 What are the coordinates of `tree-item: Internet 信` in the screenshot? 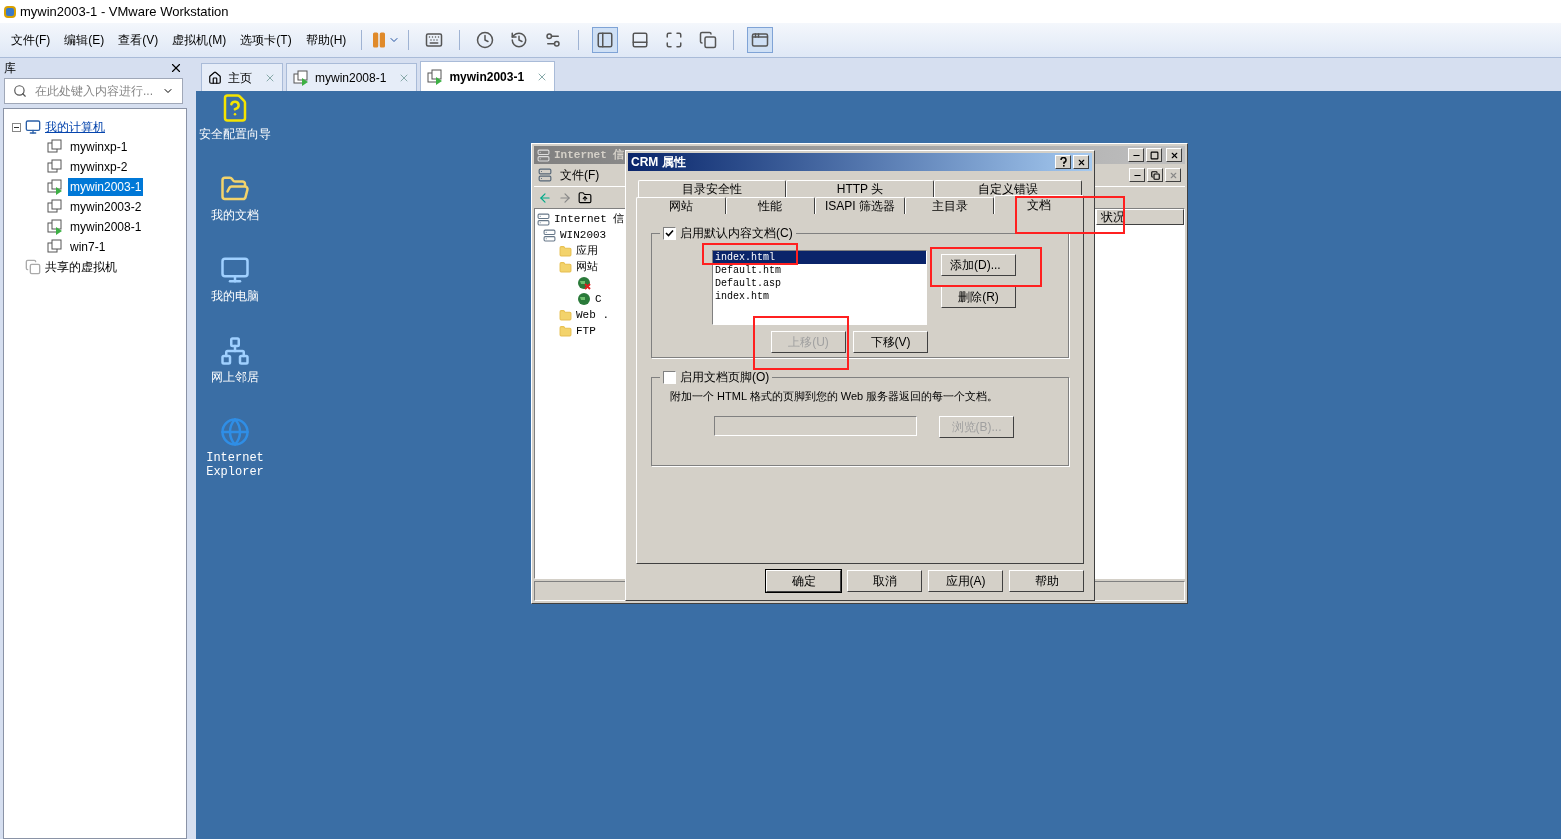 It's located at (589, 219).